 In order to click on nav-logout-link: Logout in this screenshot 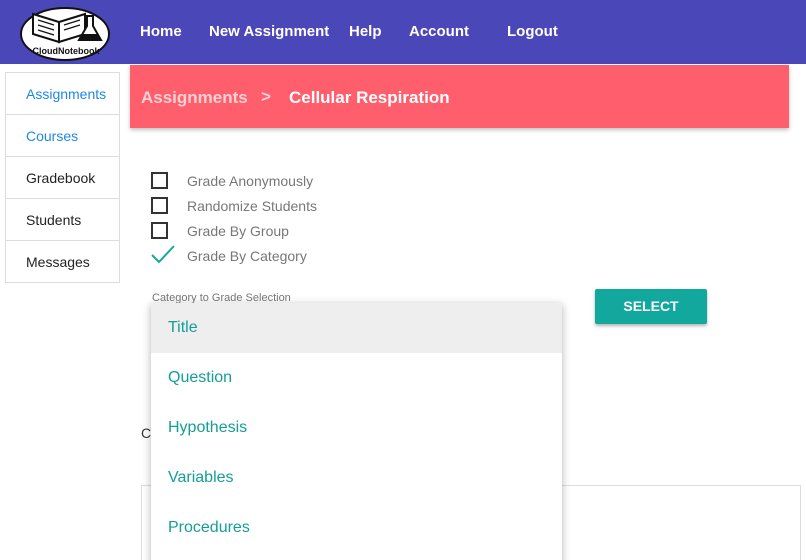, I will do `click(532, 31)`.